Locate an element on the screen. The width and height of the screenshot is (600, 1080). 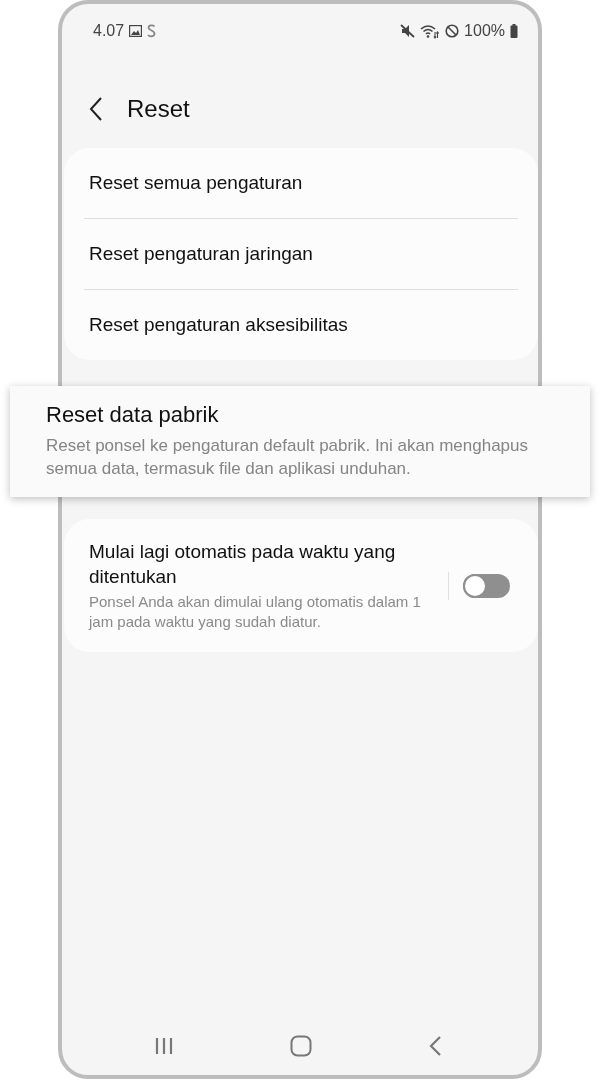
back-icon is located at coordinates (435, 1046).